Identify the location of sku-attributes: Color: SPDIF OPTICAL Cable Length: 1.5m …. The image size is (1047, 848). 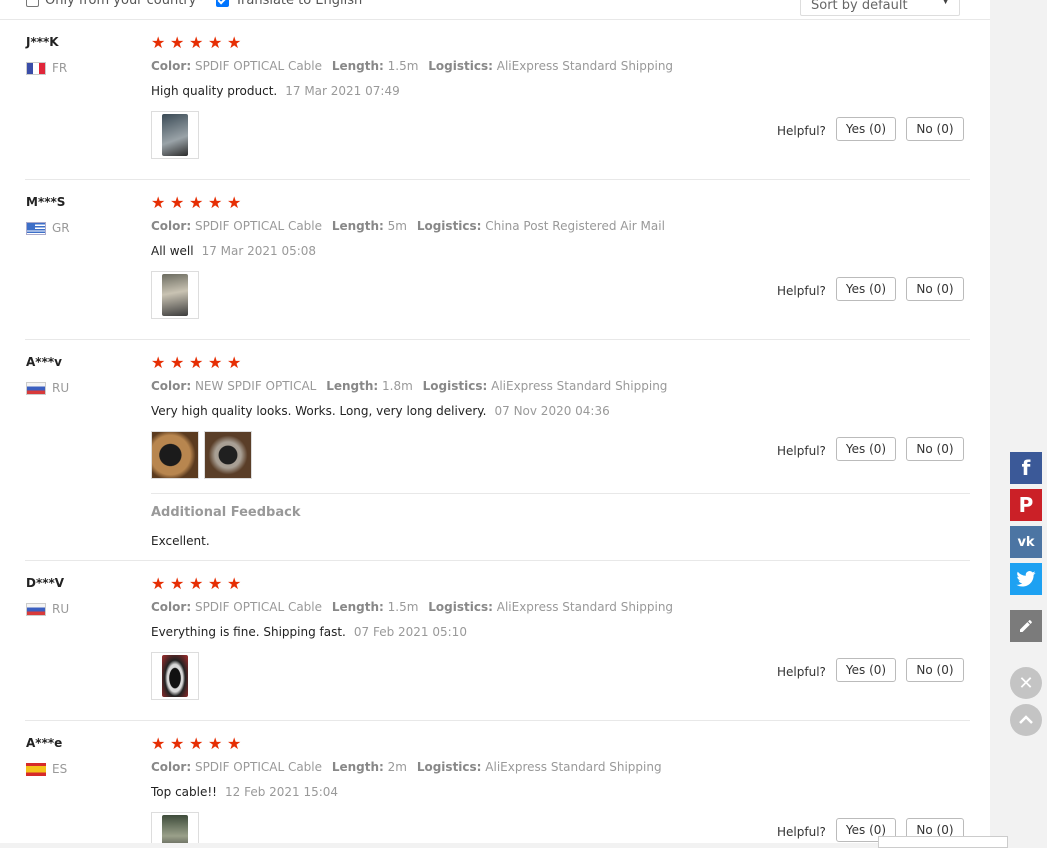
(412, 66).